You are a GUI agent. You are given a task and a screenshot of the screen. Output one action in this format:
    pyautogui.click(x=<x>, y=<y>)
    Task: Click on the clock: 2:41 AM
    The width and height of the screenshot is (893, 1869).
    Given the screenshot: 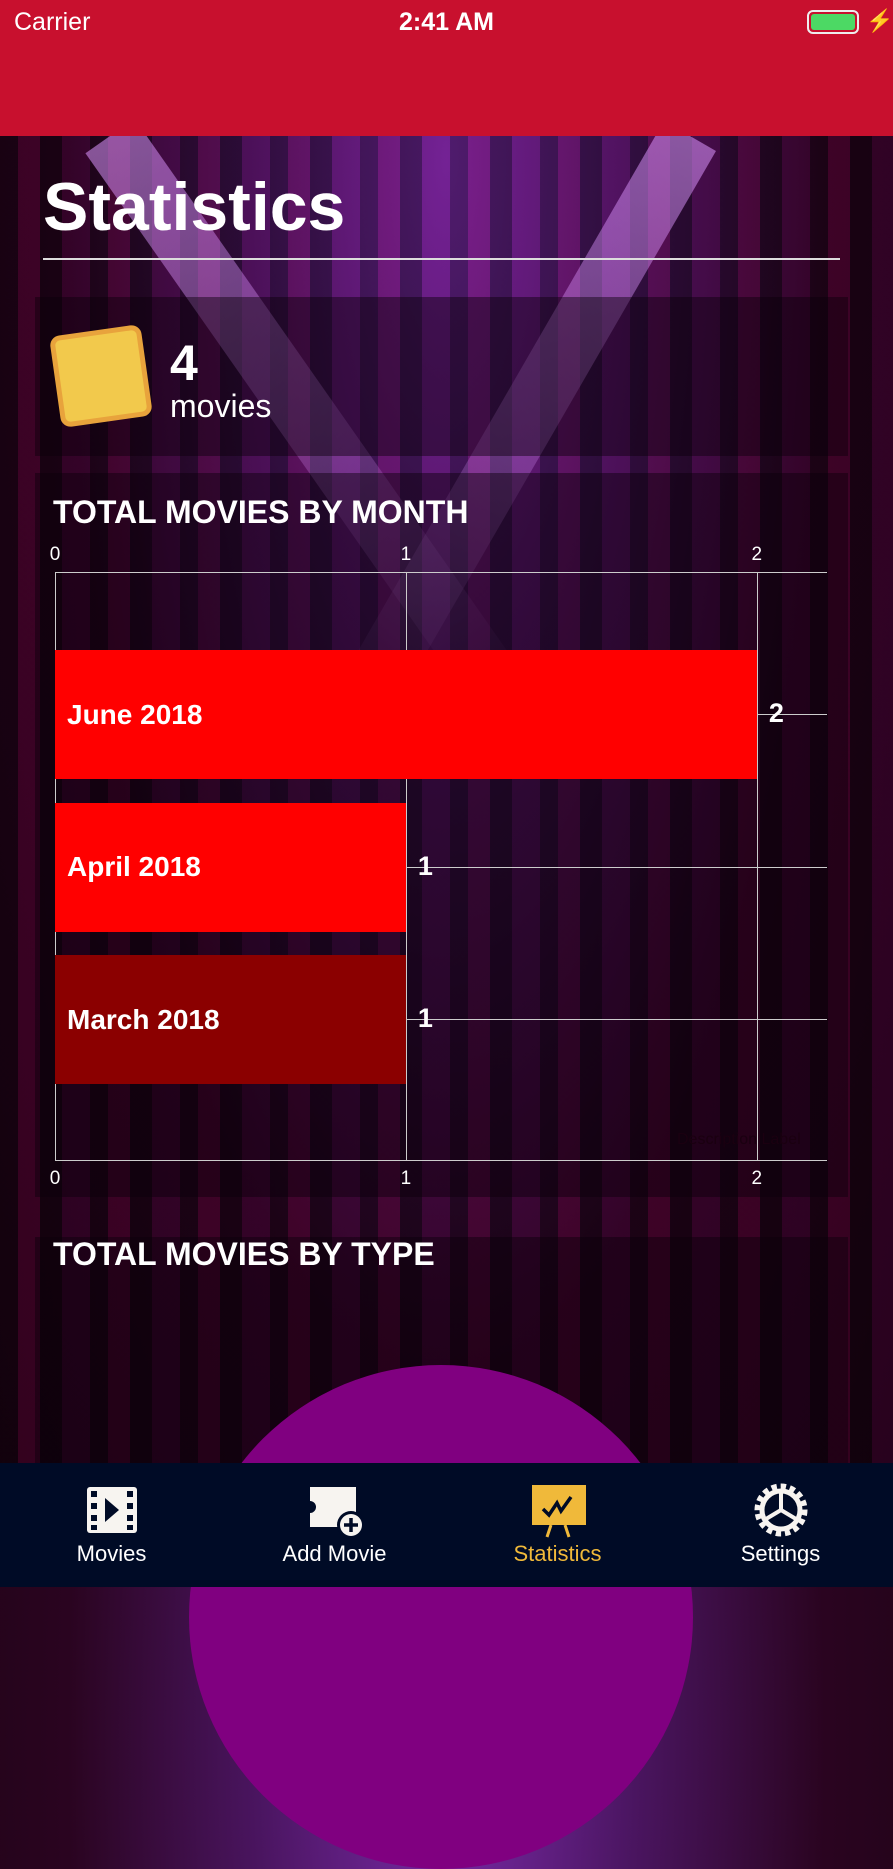 What is the action you would take?
    pyautogui.click(x=446, y=22)
    